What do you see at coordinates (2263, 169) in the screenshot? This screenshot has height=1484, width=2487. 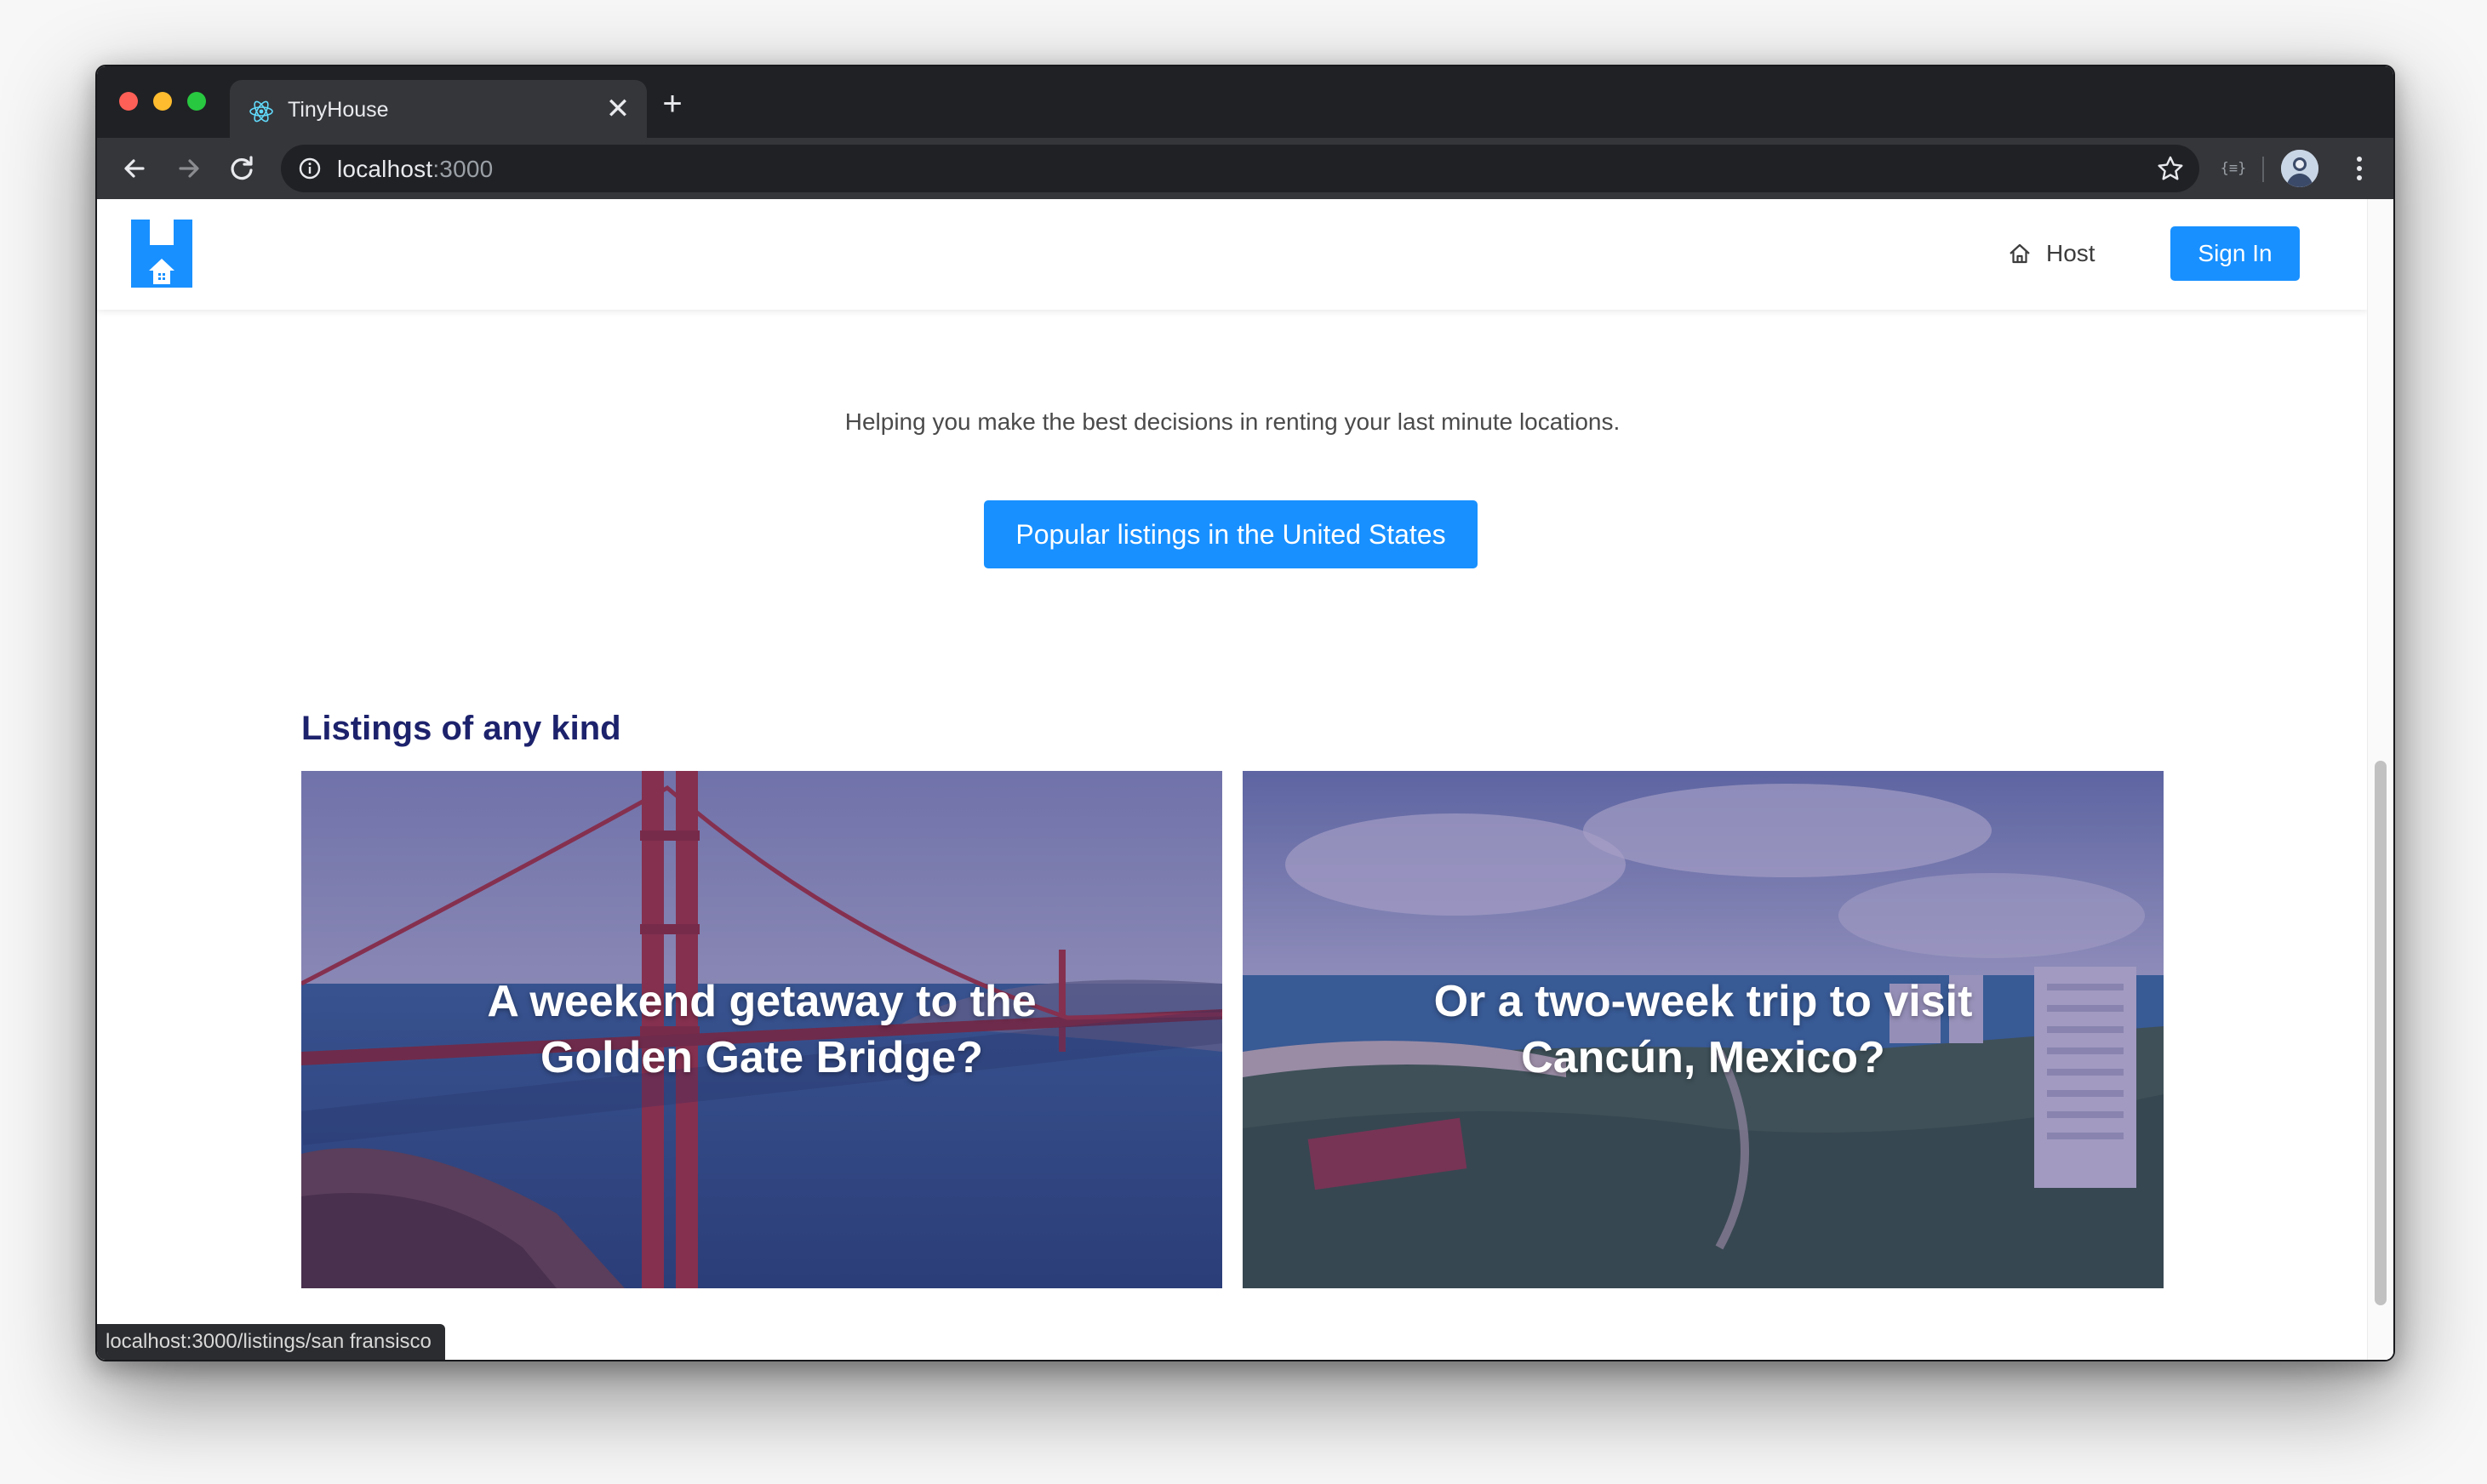 I see `toolbar-divider` at bounding box center [2263, 169].